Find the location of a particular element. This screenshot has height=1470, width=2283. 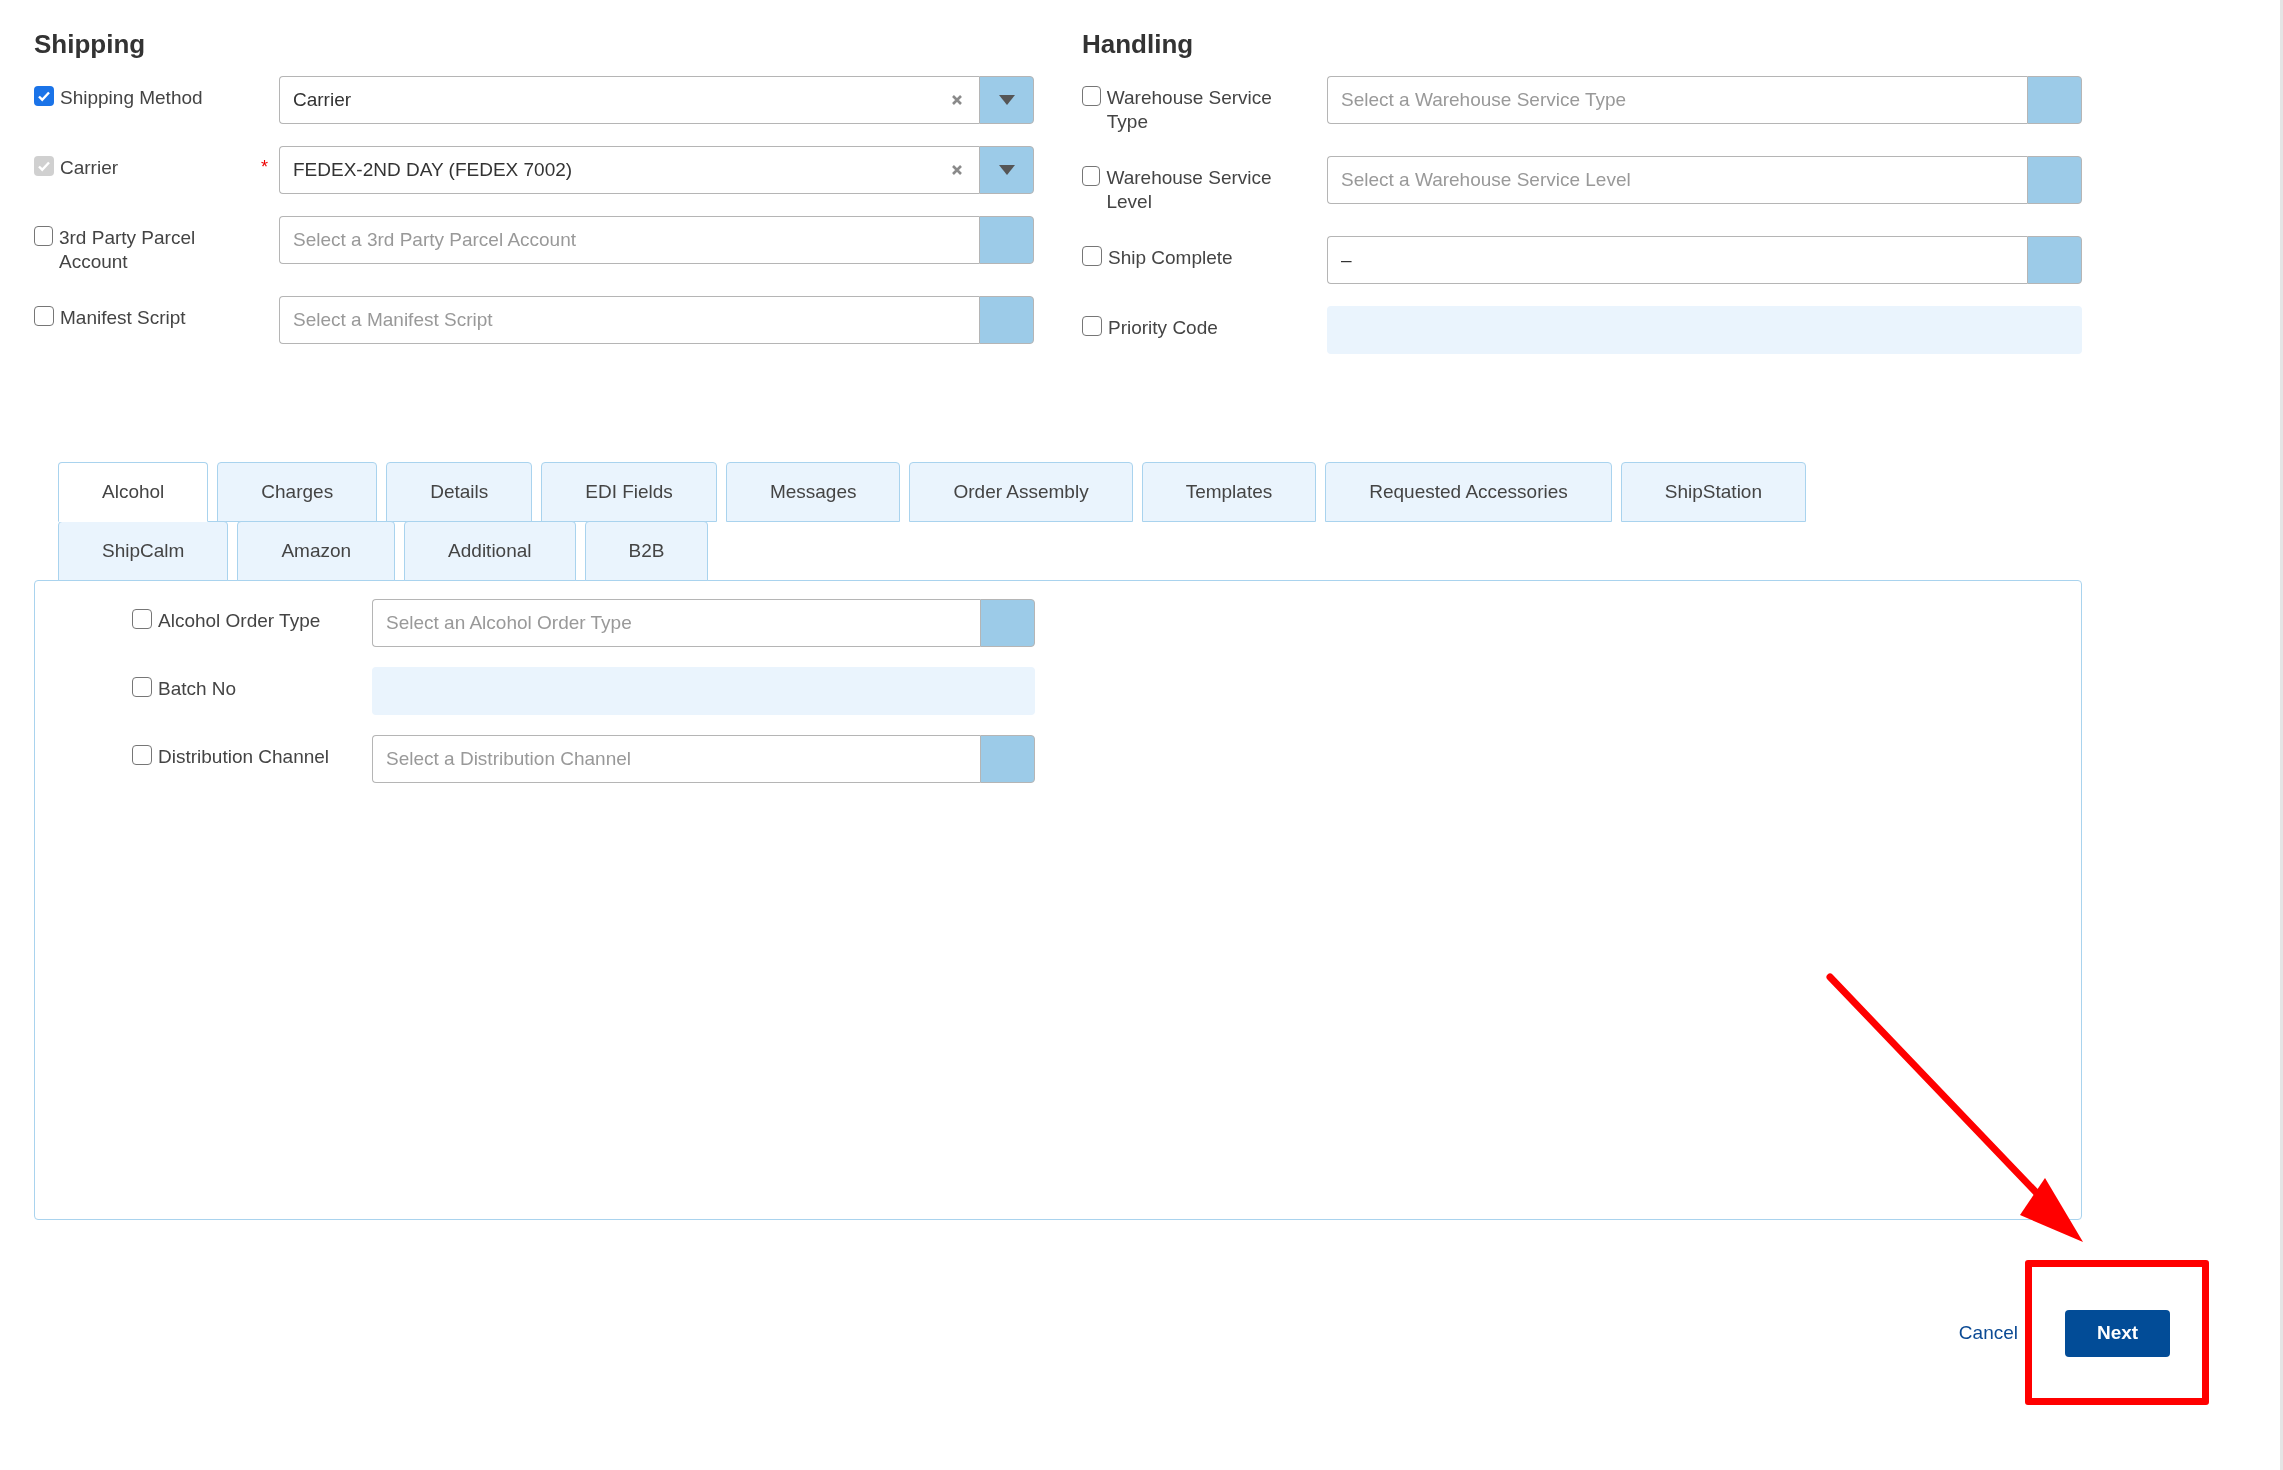

field-label: Carrier is located at coordinates (89, 168).